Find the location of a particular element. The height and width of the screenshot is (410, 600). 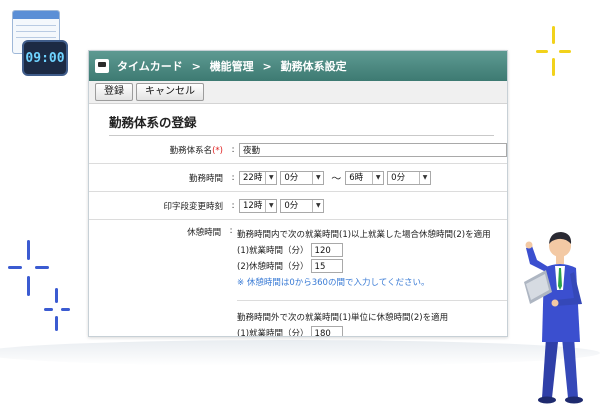

toolbar: 登録 キャンセル is located at coordinates (298, 92).